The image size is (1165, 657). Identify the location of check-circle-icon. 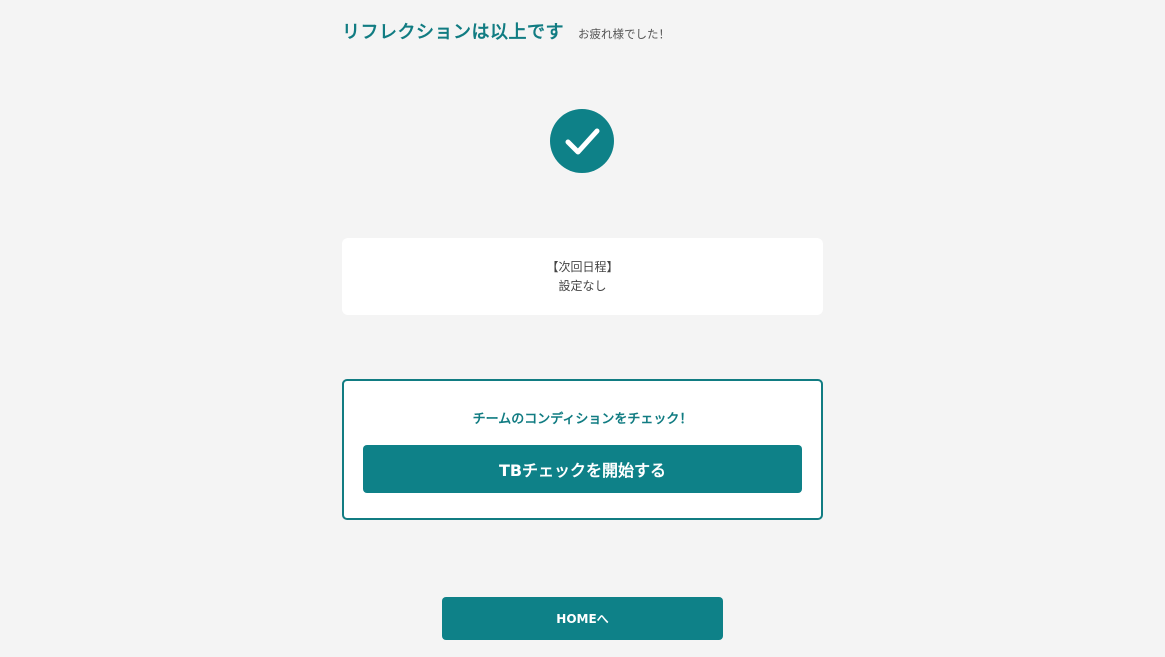
(582, 141).